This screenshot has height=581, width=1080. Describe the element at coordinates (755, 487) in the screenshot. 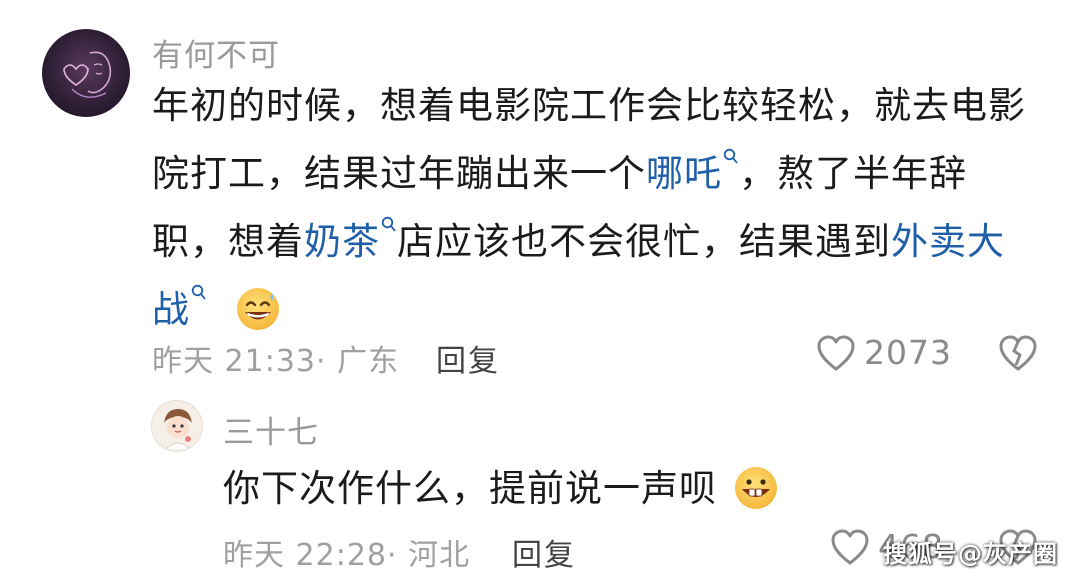

I see `buck-tooth-grin-emoji-icon` at that location.